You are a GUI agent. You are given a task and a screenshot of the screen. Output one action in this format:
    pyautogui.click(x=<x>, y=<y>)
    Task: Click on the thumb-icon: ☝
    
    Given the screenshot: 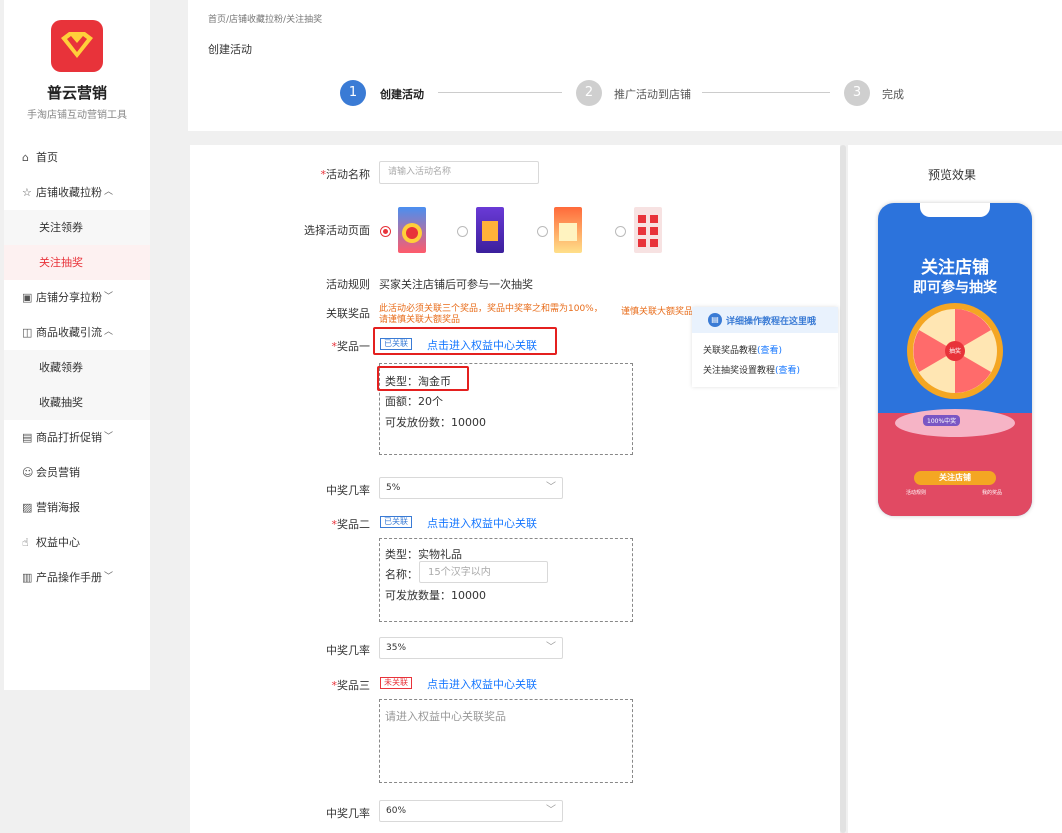 What is the action you would take?
    pyautogui.click(x=25, y=542)
    